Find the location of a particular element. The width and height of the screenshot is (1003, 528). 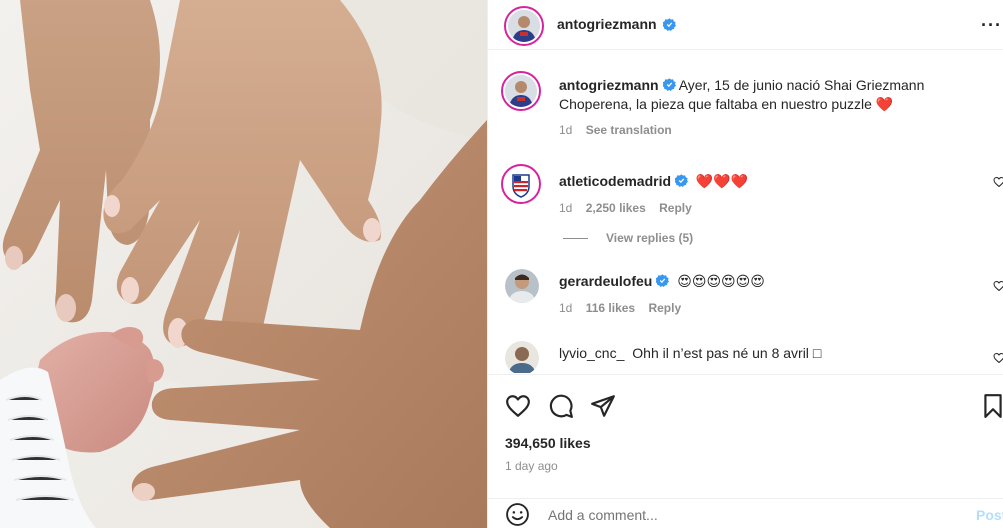

post-comment-button: Post is located at coordinates (989, 515).